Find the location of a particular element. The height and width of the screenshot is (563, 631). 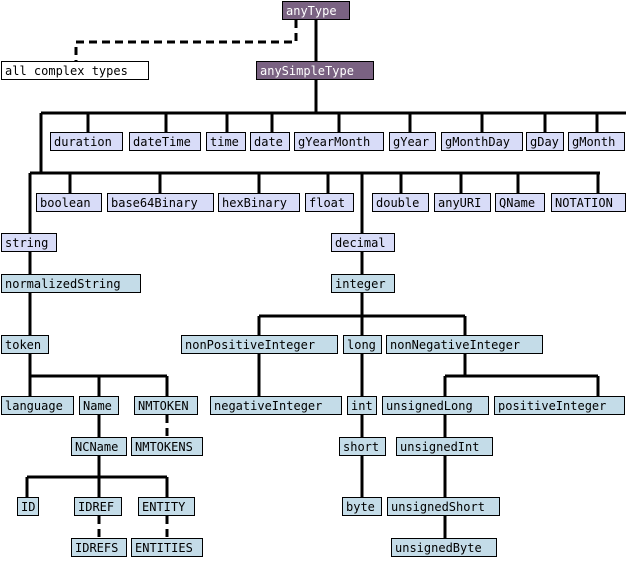

node-gday: gDay is located at coordinates (545, 141).